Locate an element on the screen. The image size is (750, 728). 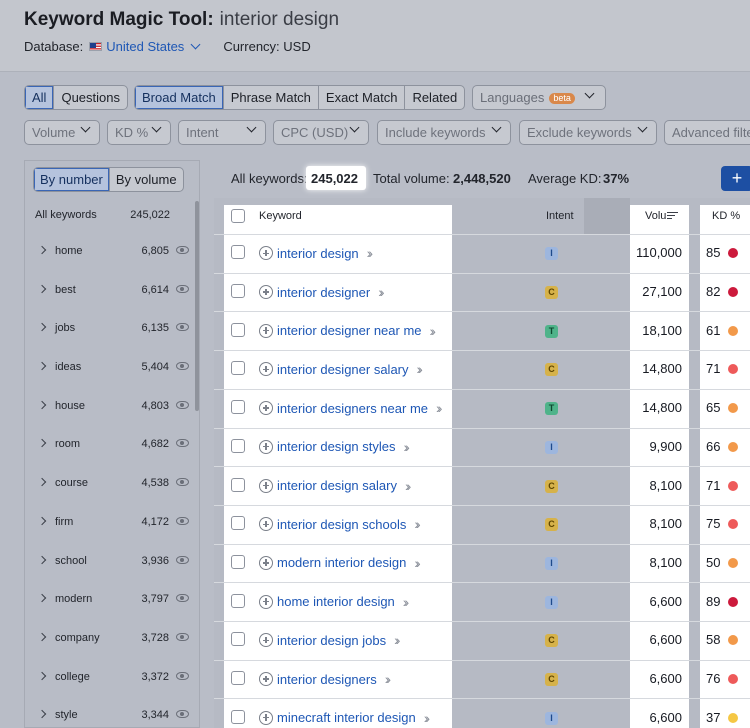
sidebar-group-item: house 4,803 is located at coordinates (113, 407).